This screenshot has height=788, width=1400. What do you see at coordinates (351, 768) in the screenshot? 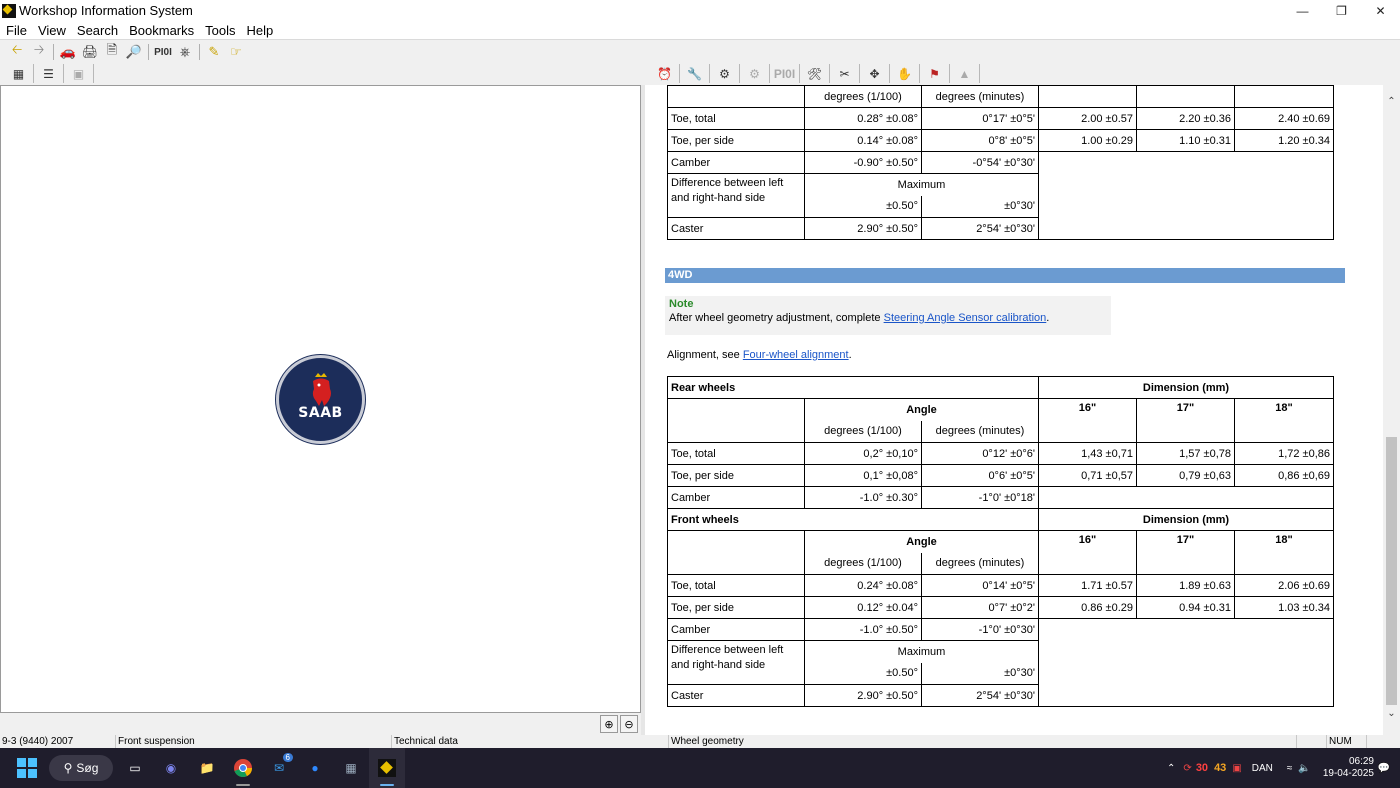
I see `calculator-icon: ▦` at bounding box center [351, 768].